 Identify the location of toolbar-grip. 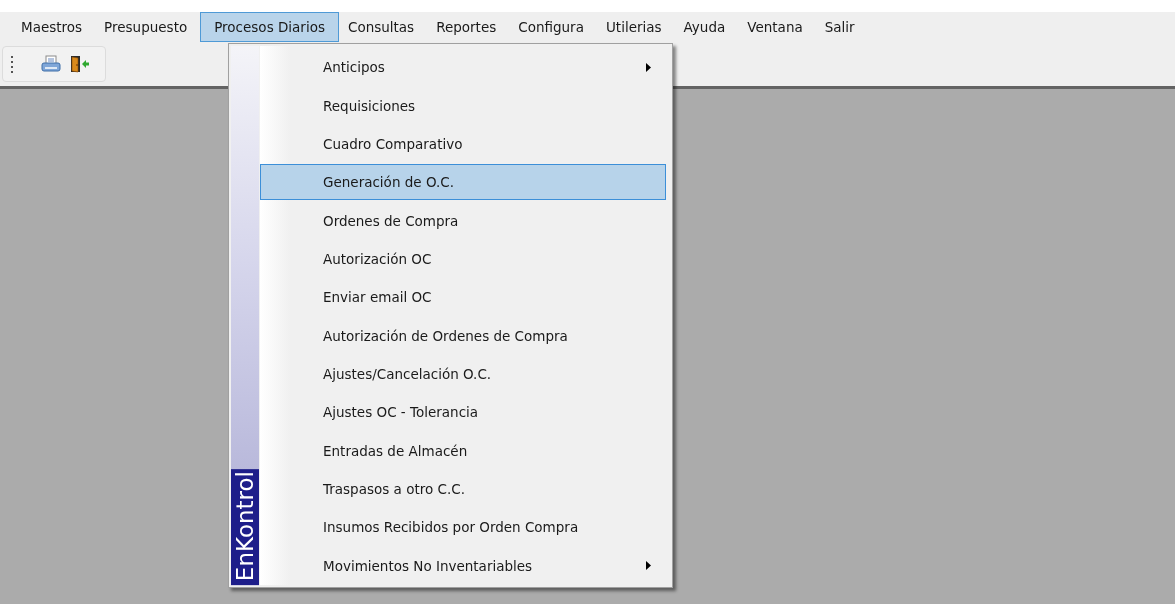
(13, 64).